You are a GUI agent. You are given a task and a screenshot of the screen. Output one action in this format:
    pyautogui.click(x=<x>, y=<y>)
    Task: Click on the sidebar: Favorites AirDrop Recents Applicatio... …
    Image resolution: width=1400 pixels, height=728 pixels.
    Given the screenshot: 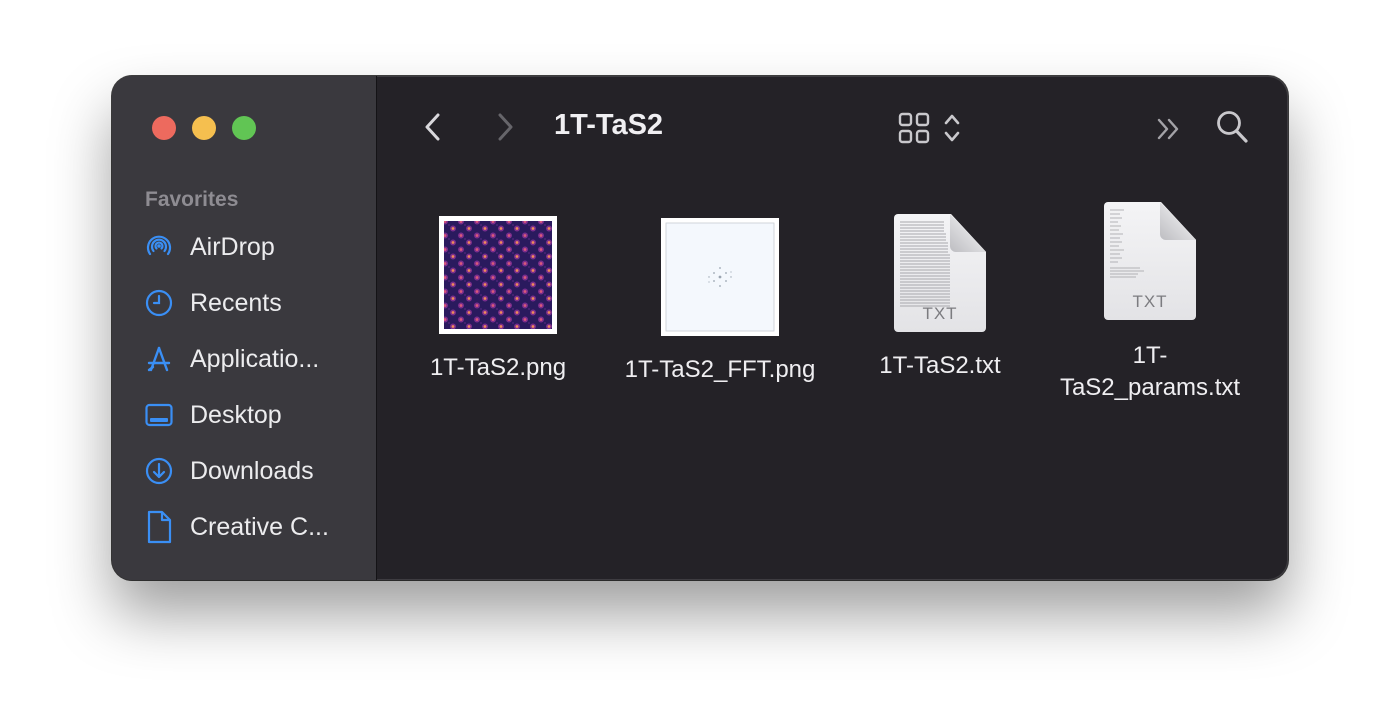 What is the action you would take?
    pyautogui.click(x=244, y=328)
    